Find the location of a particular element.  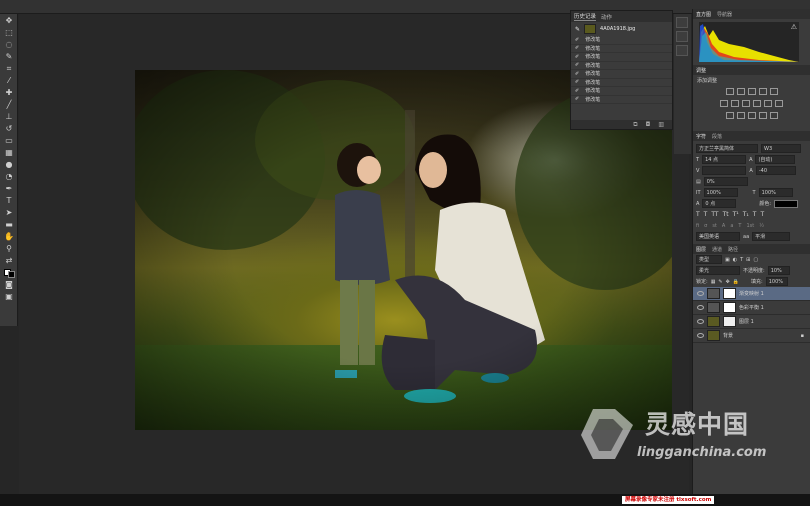

opacity-field: 10% is located at coordinates (778, 270).